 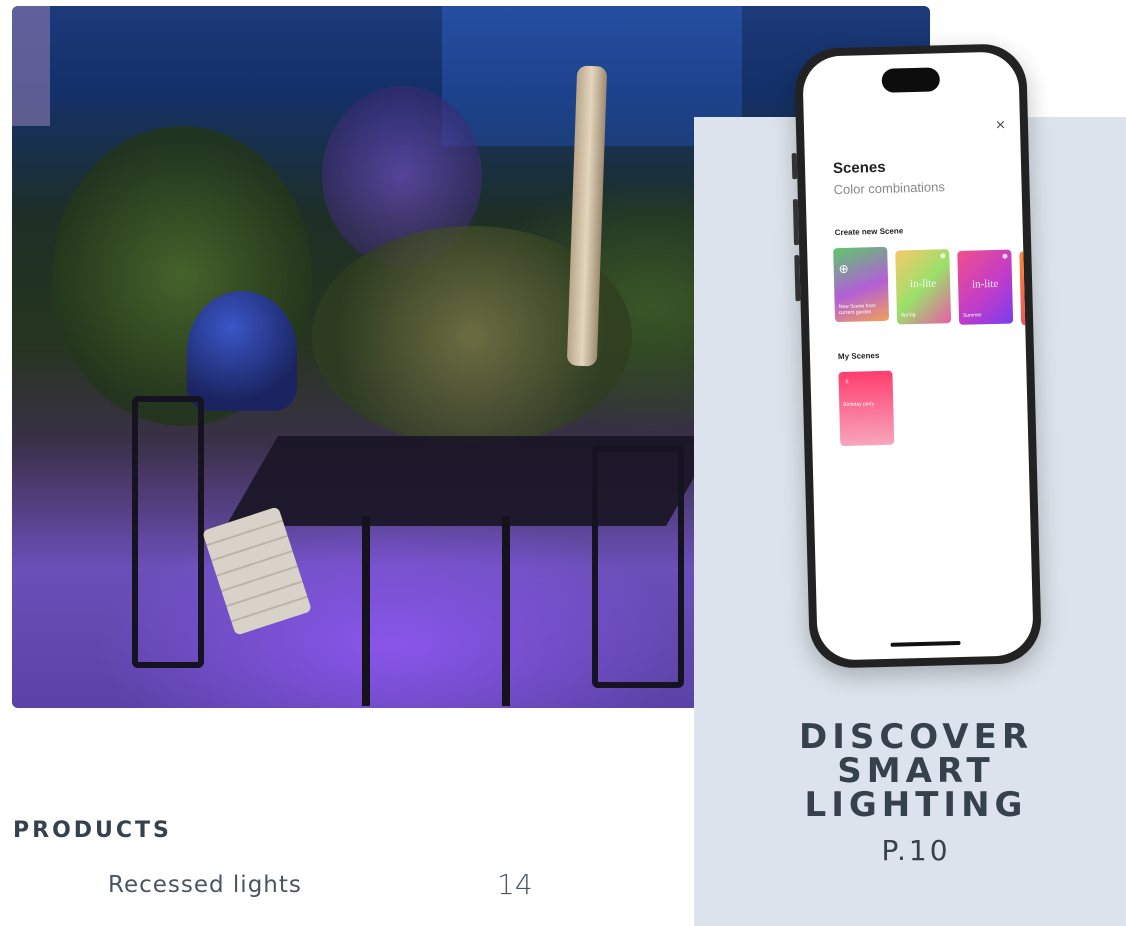 What do you see at coordinates (858, 356) in the screenshot?
I see `my-scenes-heading: My Scenes` at bounding box center [858, 356].